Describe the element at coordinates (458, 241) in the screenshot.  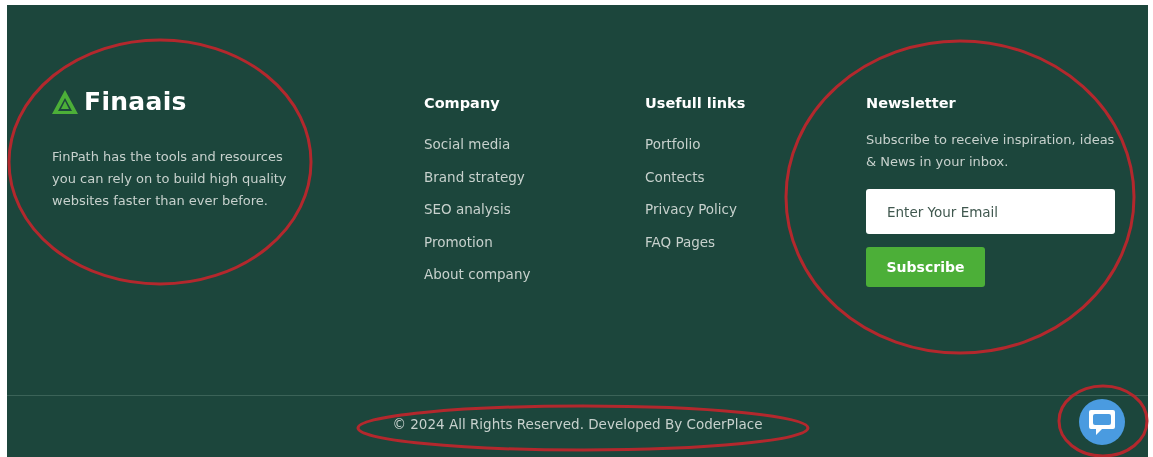
I see `footer-link: Promotion` at that location.